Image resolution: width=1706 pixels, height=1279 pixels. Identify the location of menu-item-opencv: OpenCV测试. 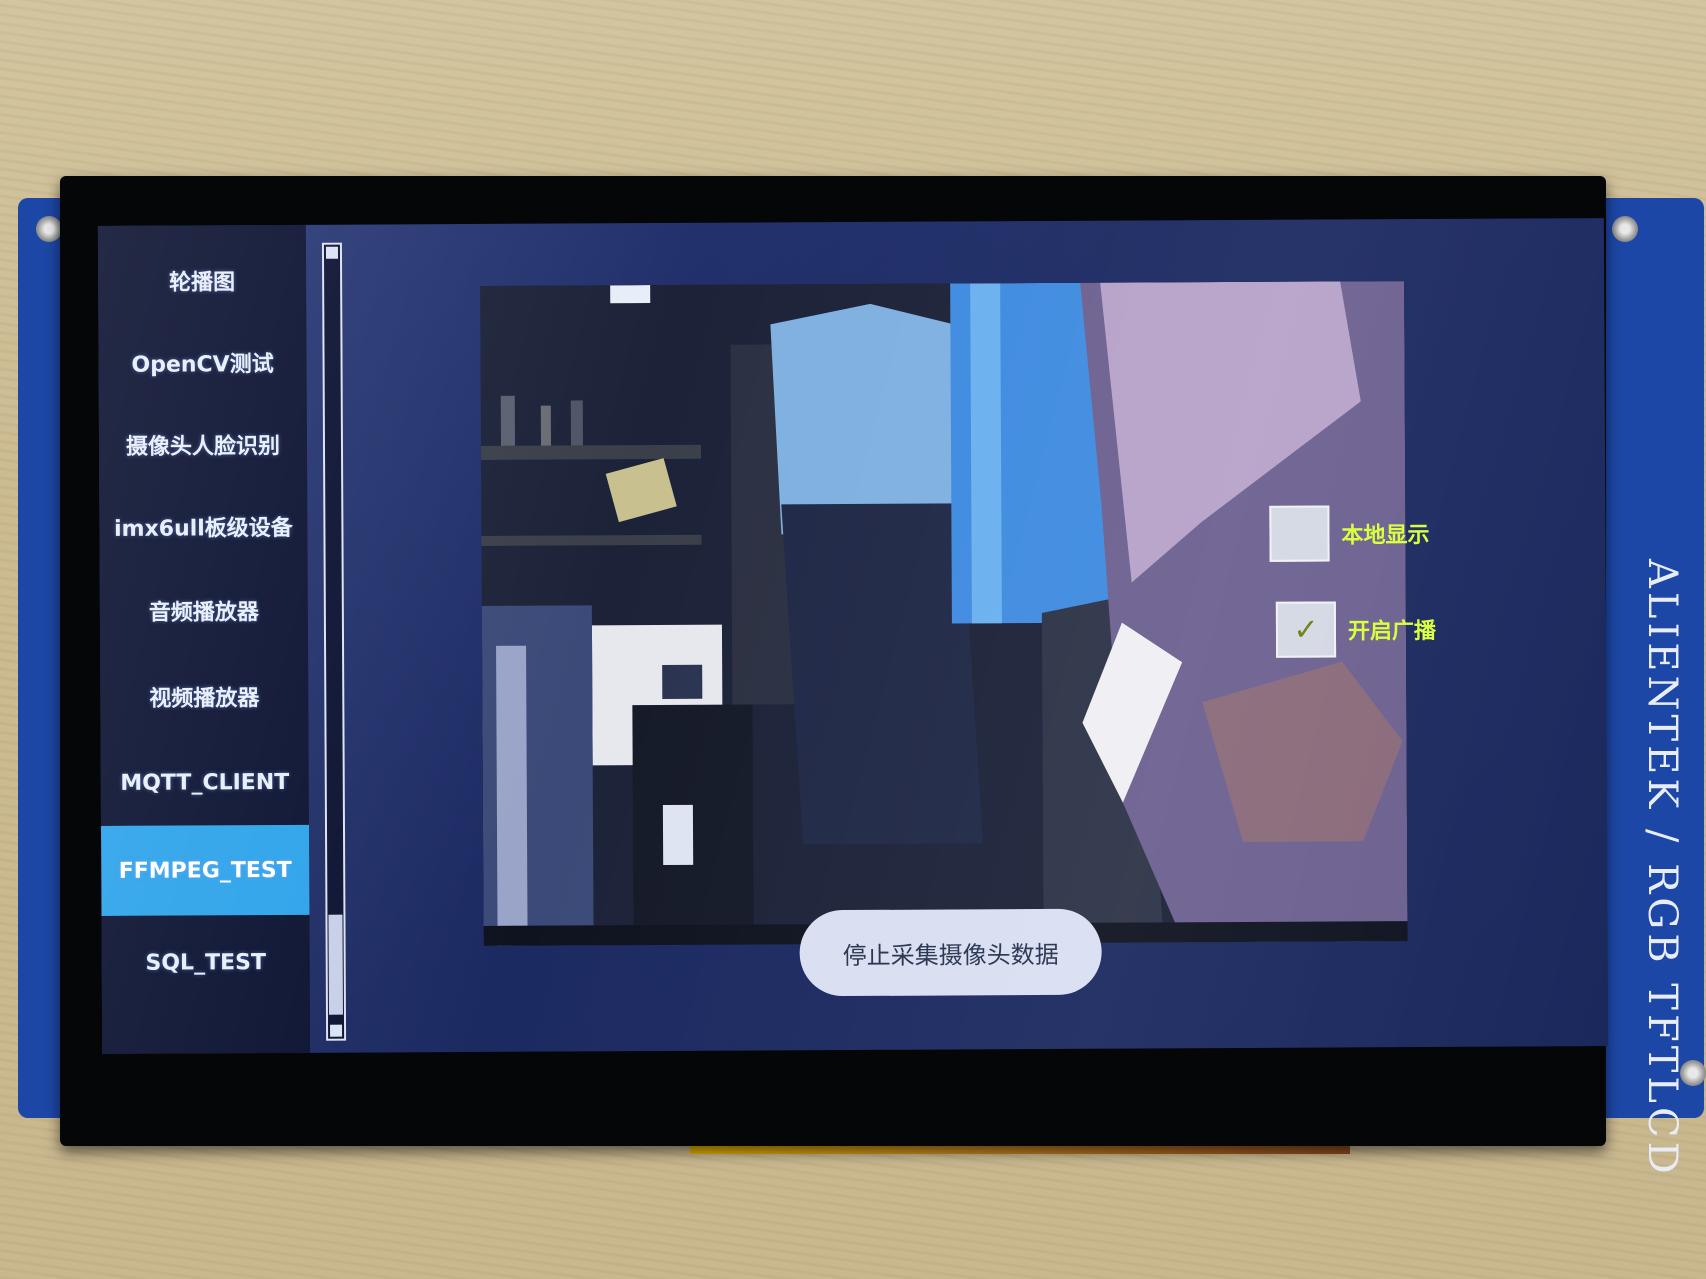
(202, 362).